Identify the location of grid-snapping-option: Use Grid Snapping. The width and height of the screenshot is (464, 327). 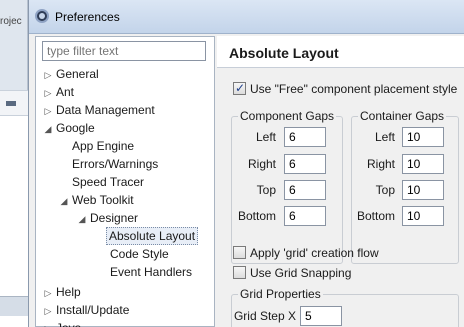
(292, 273).